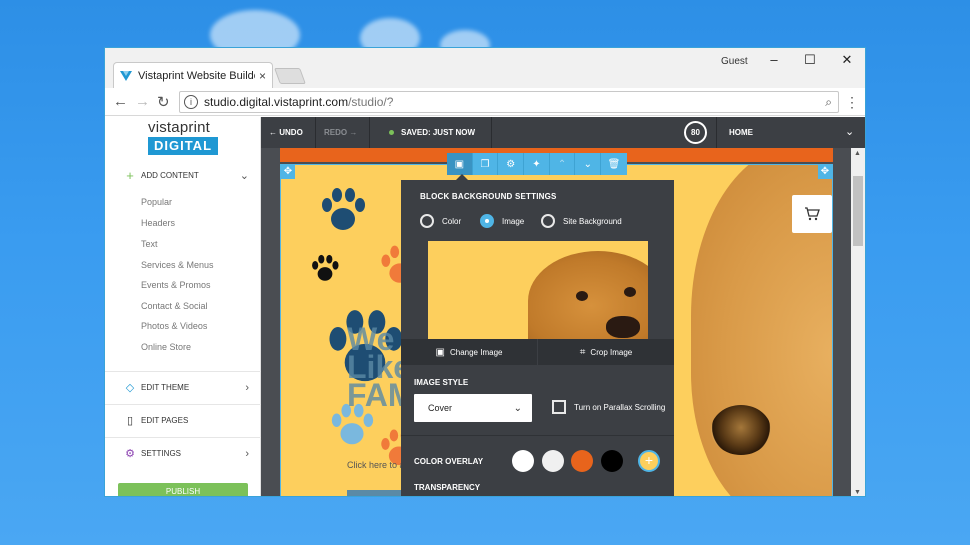  What do you see at coordinates (812, 214) in the screenshot?
I see `cart-button` at bounding box center [812, 214].